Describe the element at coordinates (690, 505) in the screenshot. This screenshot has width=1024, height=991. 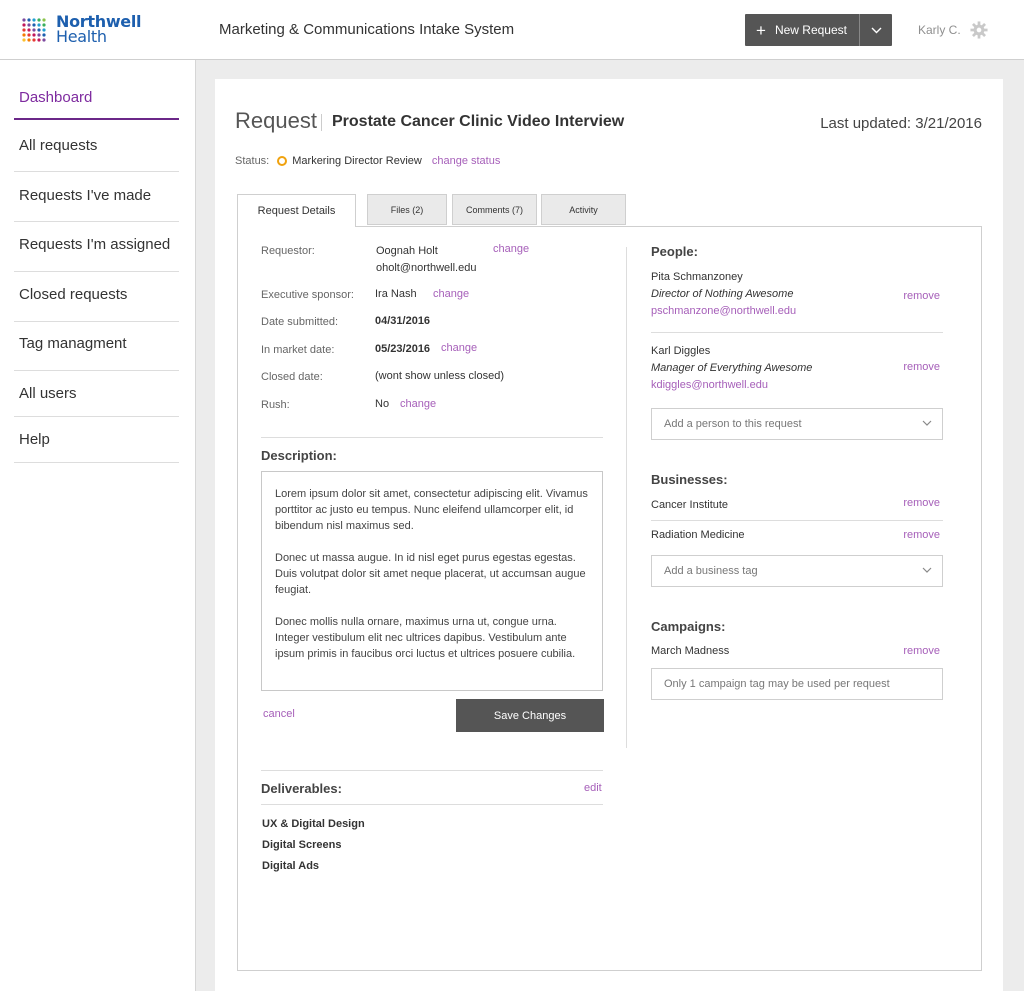
I see `business-tag: Cancer Institute` at that location.